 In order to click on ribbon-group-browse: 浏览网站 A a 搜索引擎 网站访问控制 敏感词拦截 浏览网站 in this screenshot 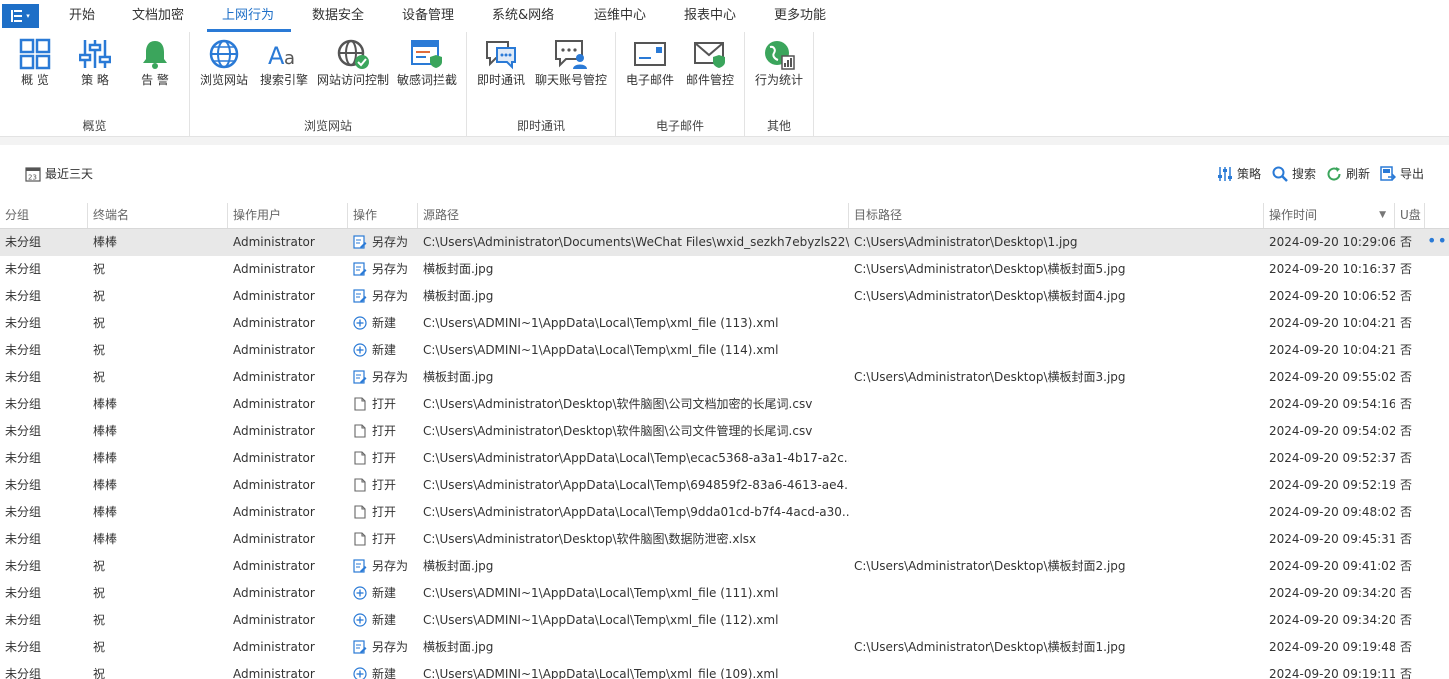, I will do `click(328, 84)`.